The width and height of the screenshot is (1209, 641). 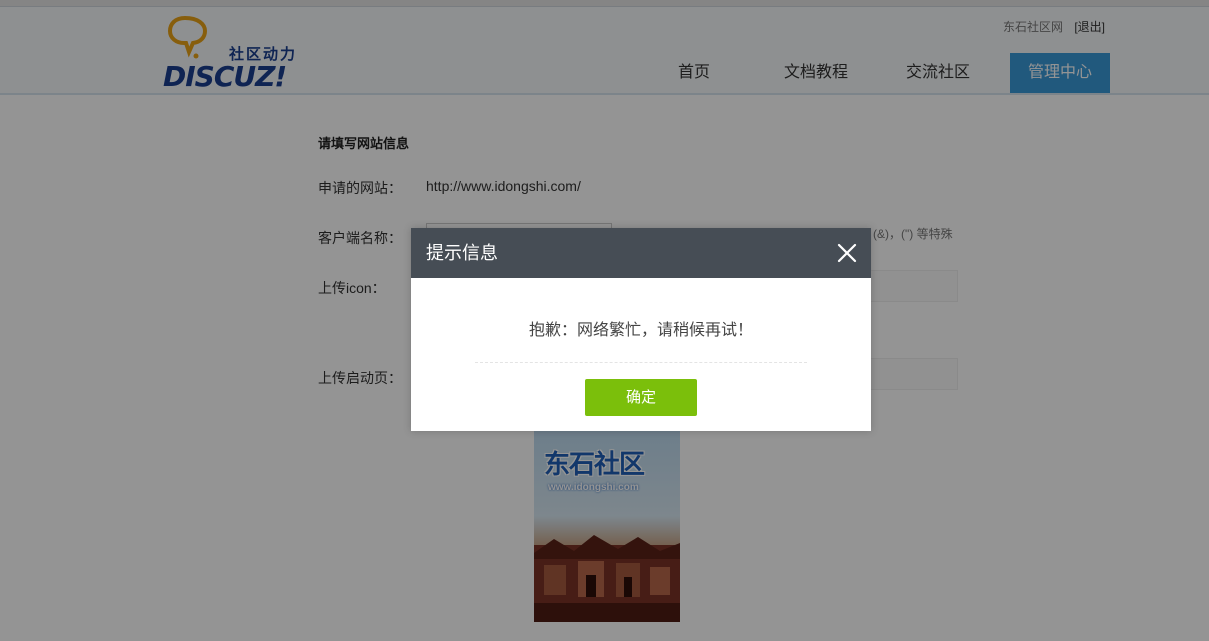 I want to click on dialog-title: 提示信息, so click(x=462, y=253).